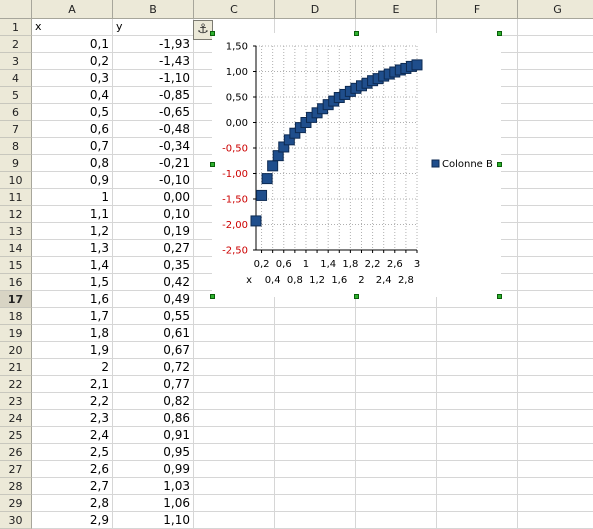 Image resolution: width=593 pixels, height=529 pixels. What do you see at coordinates (153, 316) in the screenshot?
I see `cell-b18: 0,55` at bounding box center [153, 316].